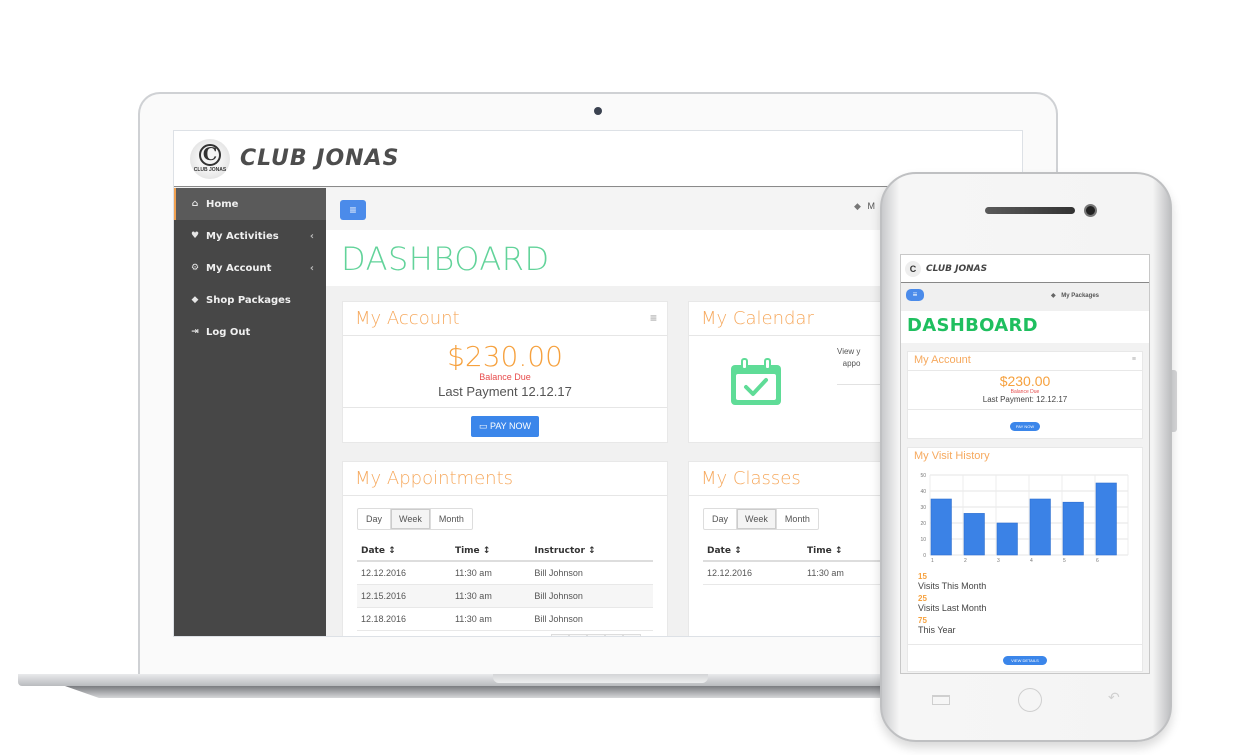  Describe the element at coordinates (195, 236) in the screenshot. I see `heartbeat-icon: ♥` at that location.